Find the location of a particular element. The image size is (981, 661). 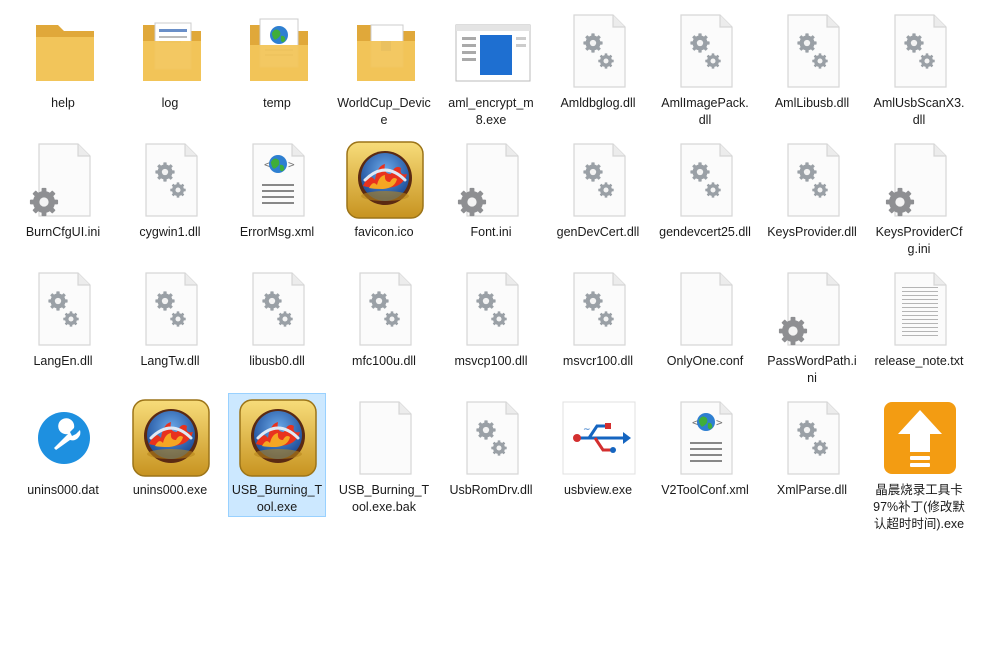

file-item: favicon.ico is located at coordinates (384, 197).